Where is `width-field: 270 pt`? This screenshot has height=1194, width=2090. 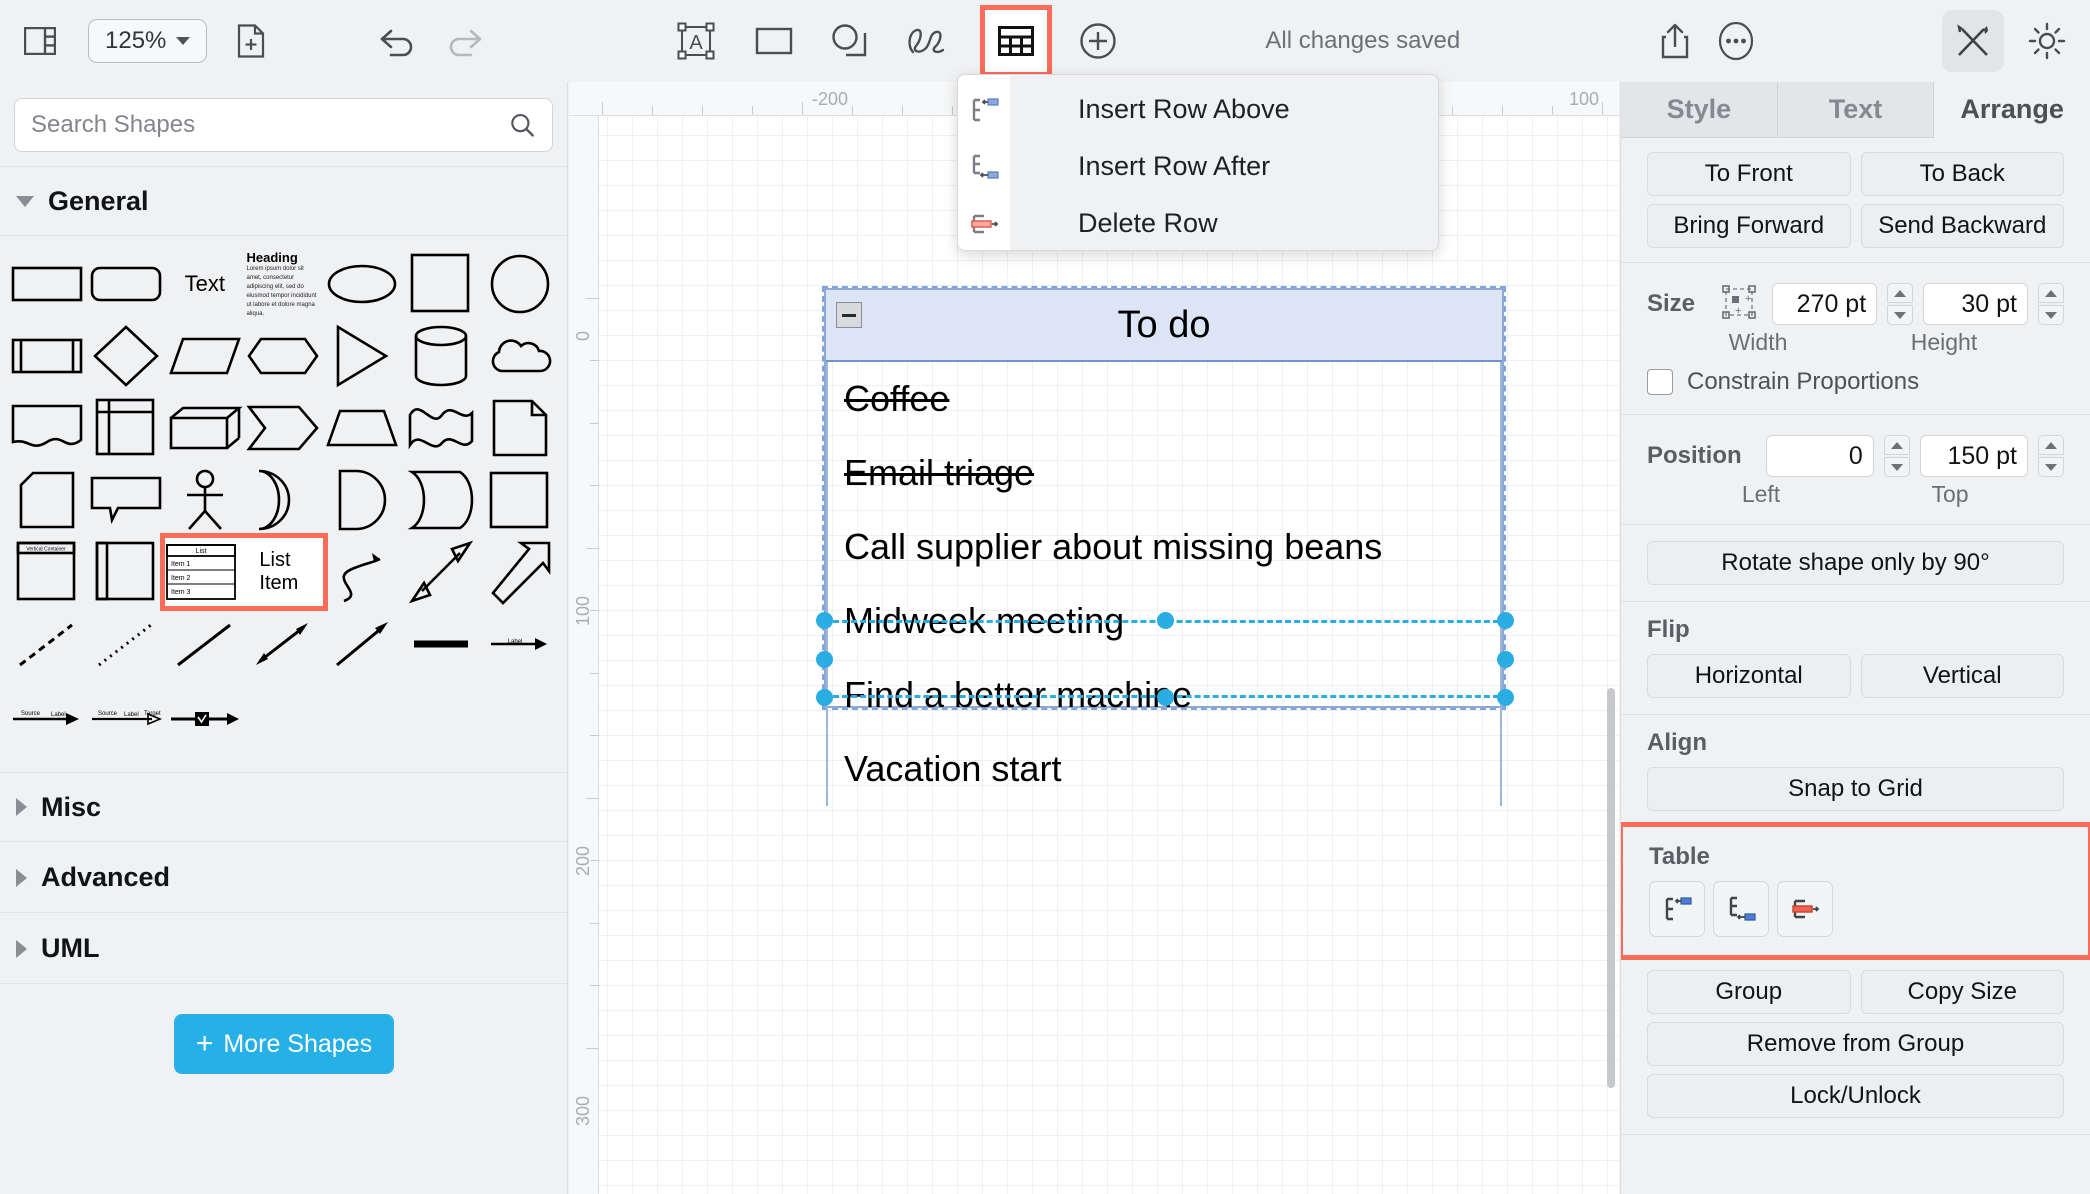 width-field: 270 pt is located at coordinates (1825, 304).